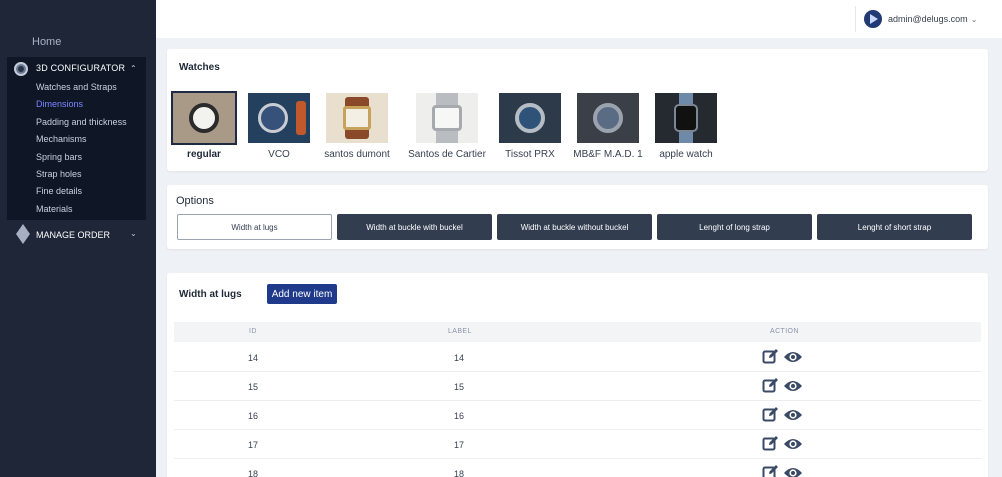 This screenshot has width=1002, height=477. I want to click on cell-label: 18, so click(459, 473).